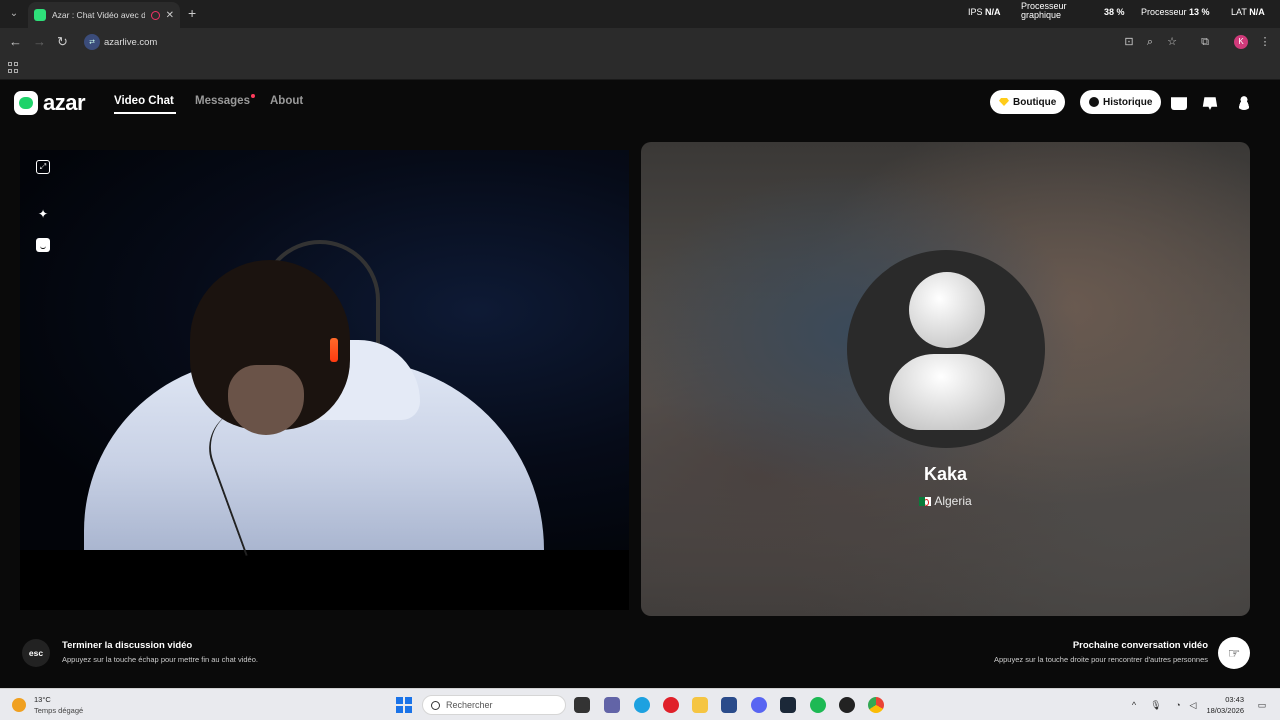 The height and width of the screenshot is (720, 1280). Describe the element at coordinates (1156, 705) in the screenshot. I see `microphone-icon: 🎙` at that location.